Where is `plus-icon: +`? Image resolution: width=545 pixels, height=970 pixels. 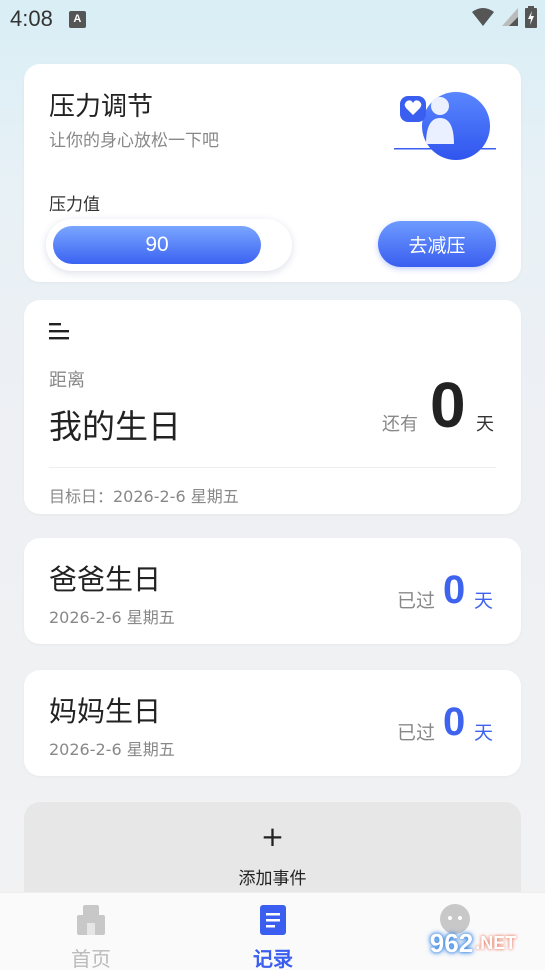 plus-icon: + is located at coordinates (272, 836).